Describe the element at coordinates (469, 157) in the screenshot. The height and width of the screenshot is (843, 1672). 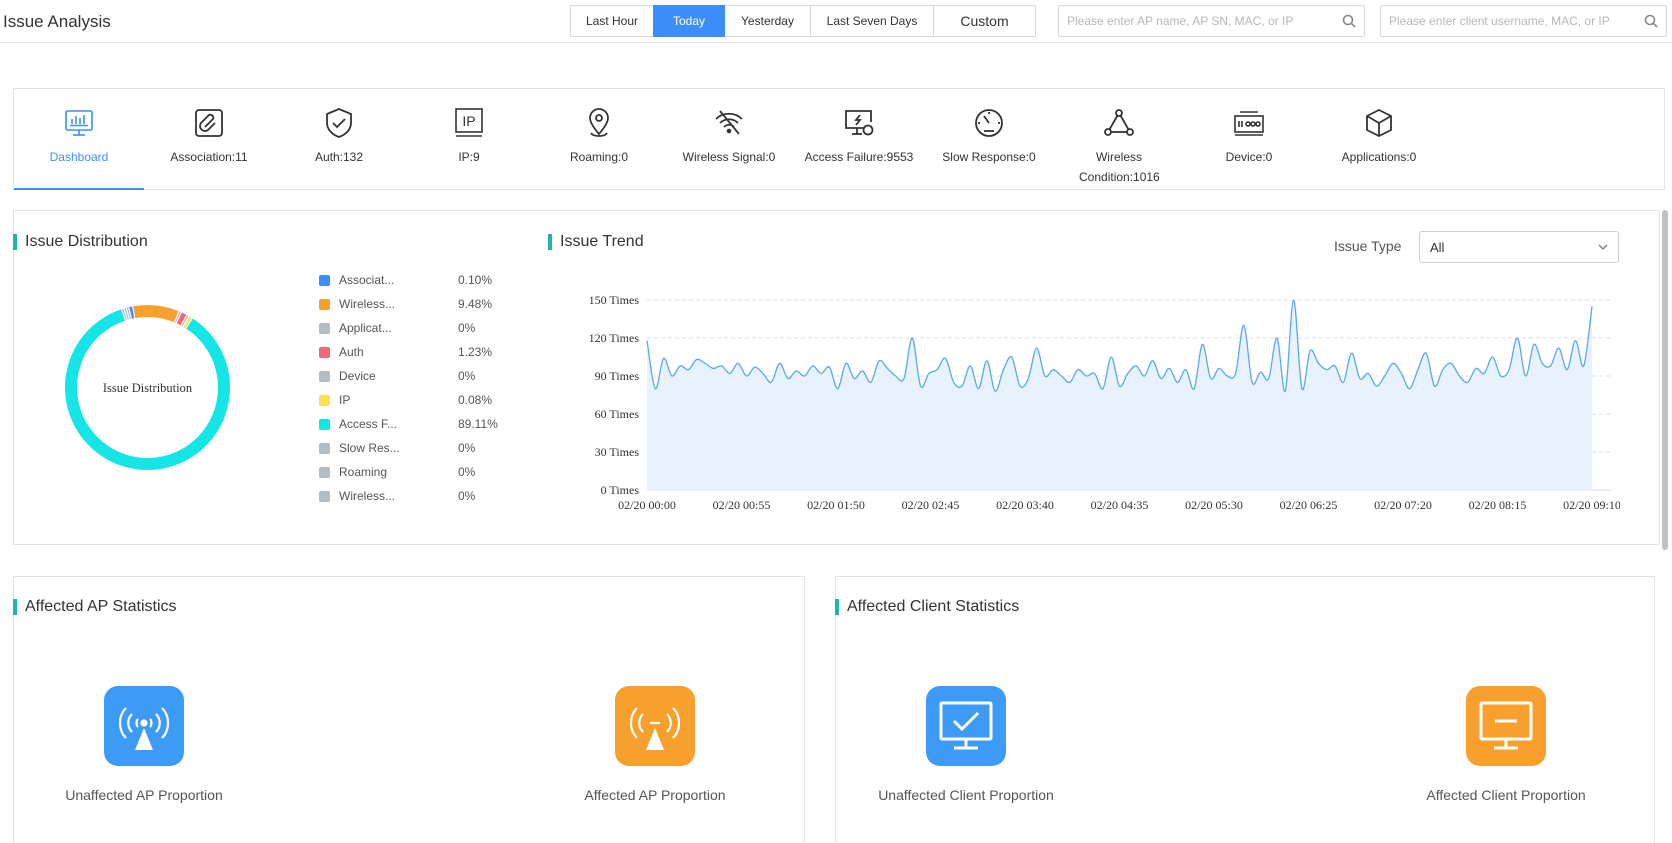
I see `tab-label: IP:9` at that location.